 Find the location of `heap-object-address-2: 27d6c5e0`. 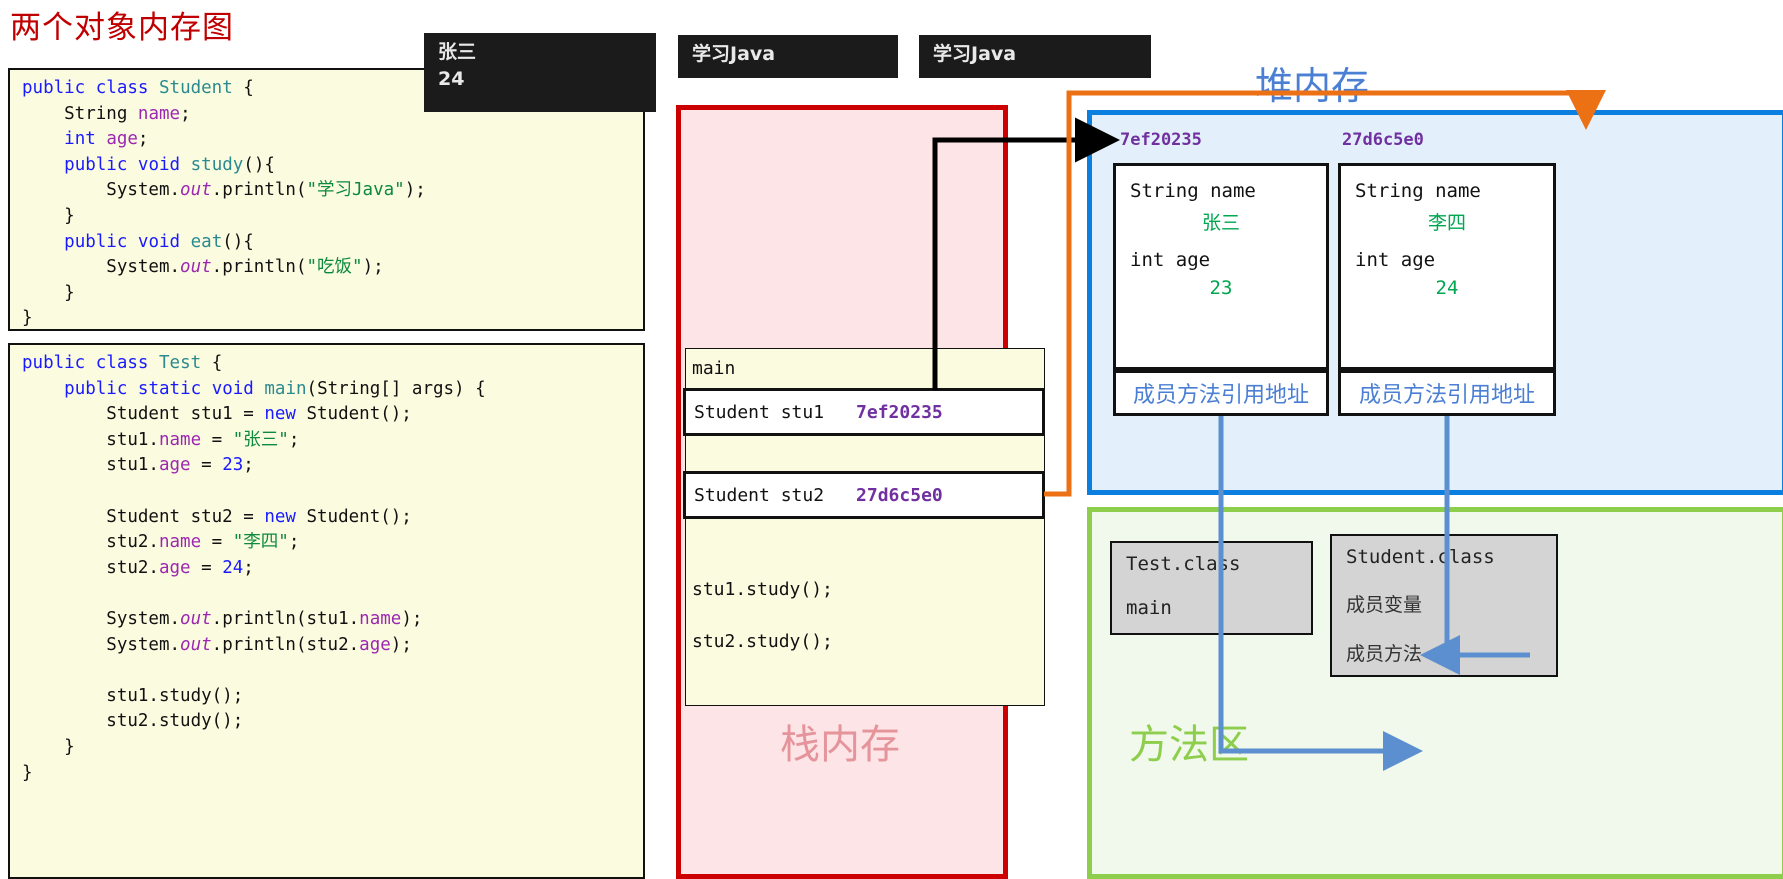

heap-object-address-2: 27d6c5e0 is located at coordinates (1383, 140).